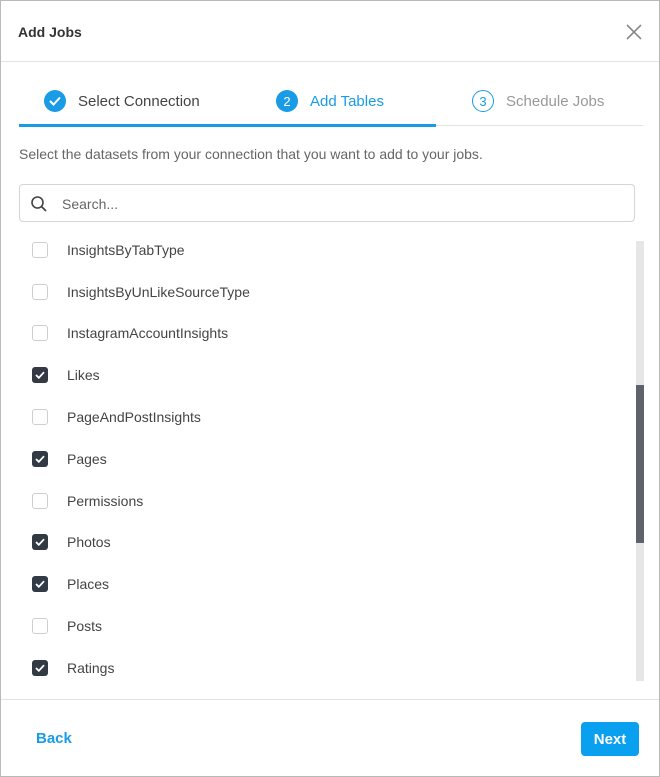  I want to click on next-button: Next, so click(610, 739).